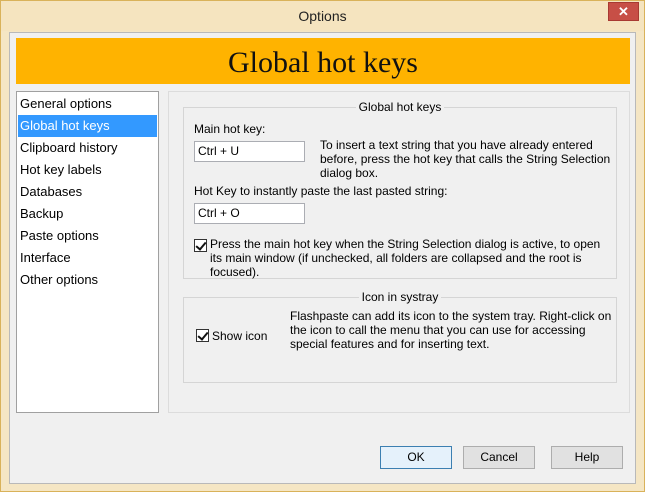  Describe the element at coordinates (230, 129) in the screenshot. I see `main-hotkey-label: Main hot key:` at that location.